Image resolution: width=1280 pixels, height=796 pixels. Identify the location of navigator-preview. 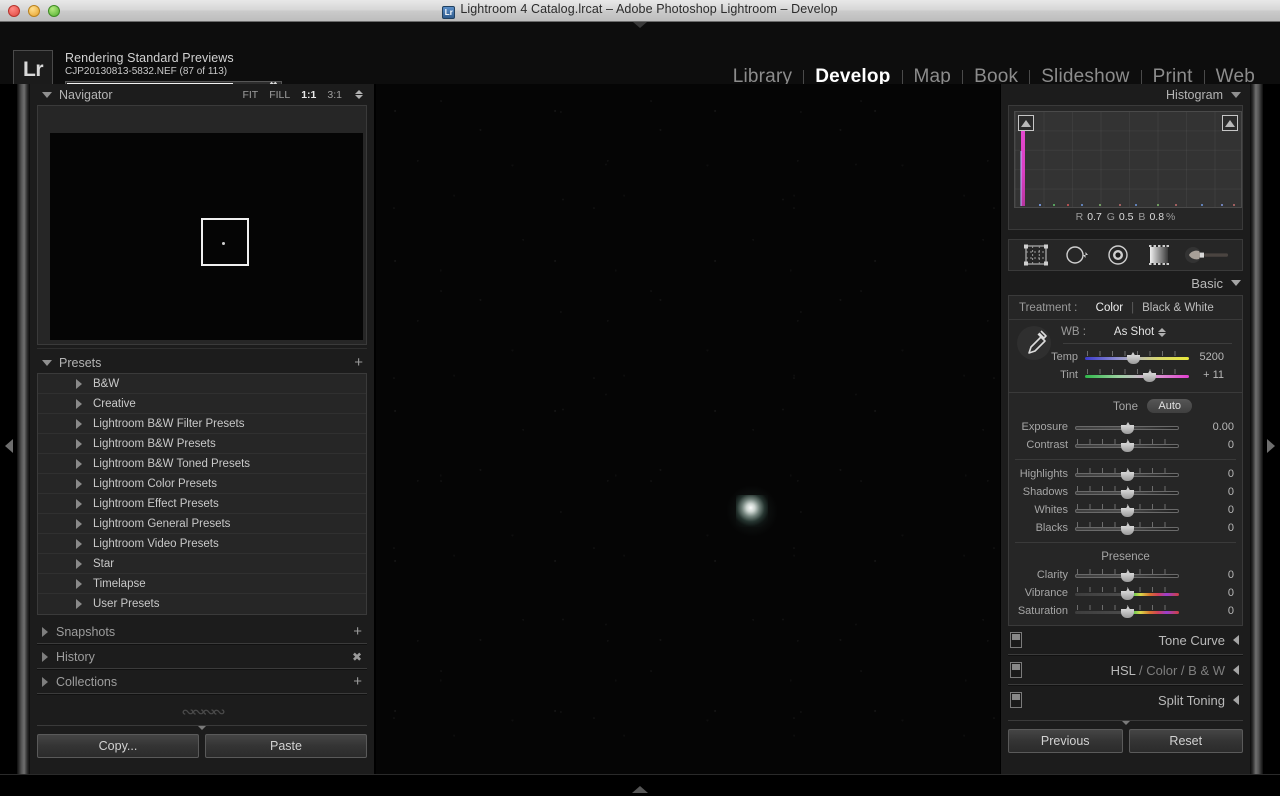
(202, 225).